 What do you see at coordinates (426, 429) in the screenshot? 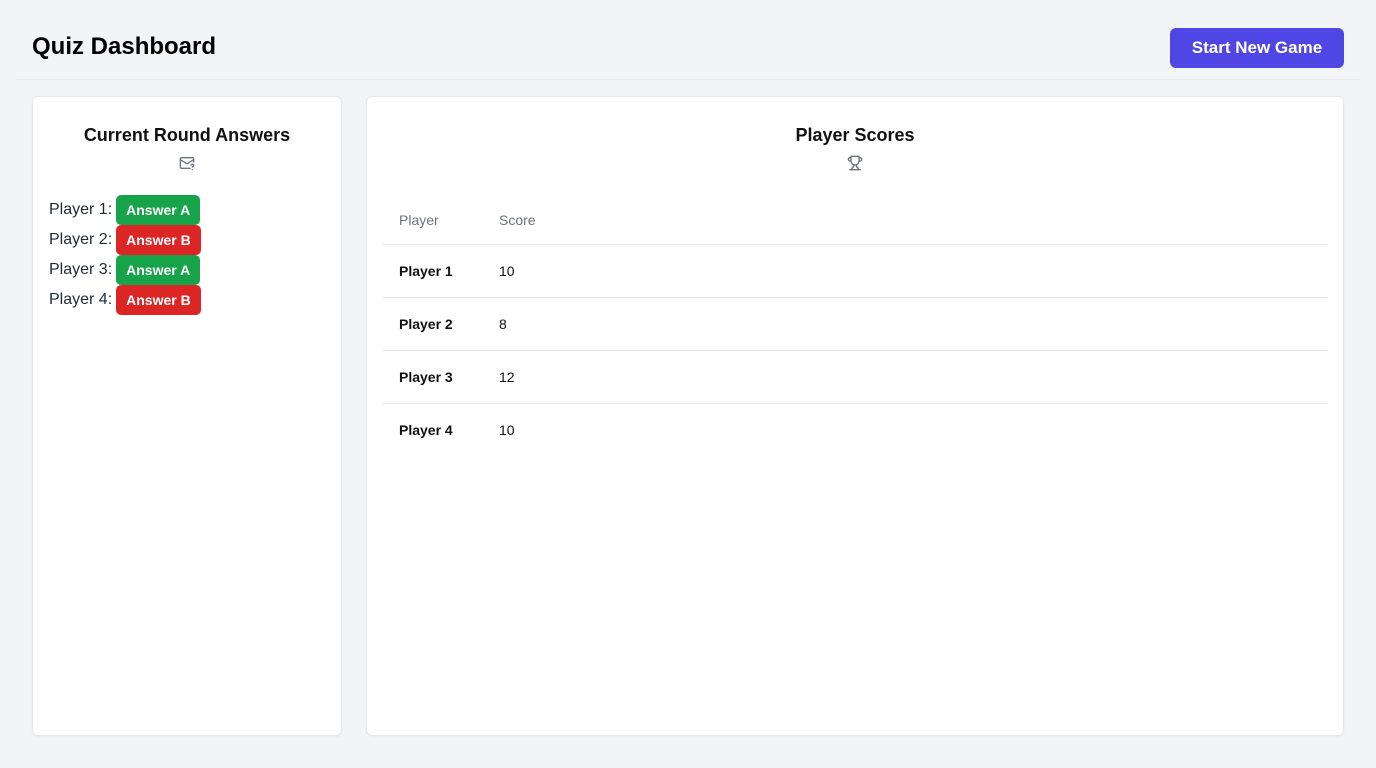
I see `player-name-cell: Player 4` at bounding box center [426, 429].